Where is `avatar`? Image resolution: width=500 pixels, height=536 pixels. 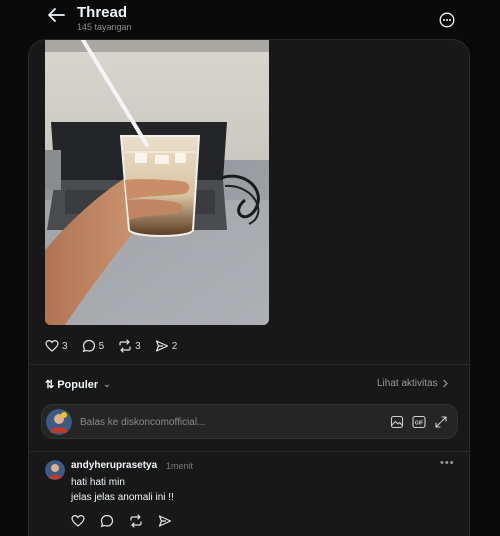 avatar is located at coordinates (59, 422).